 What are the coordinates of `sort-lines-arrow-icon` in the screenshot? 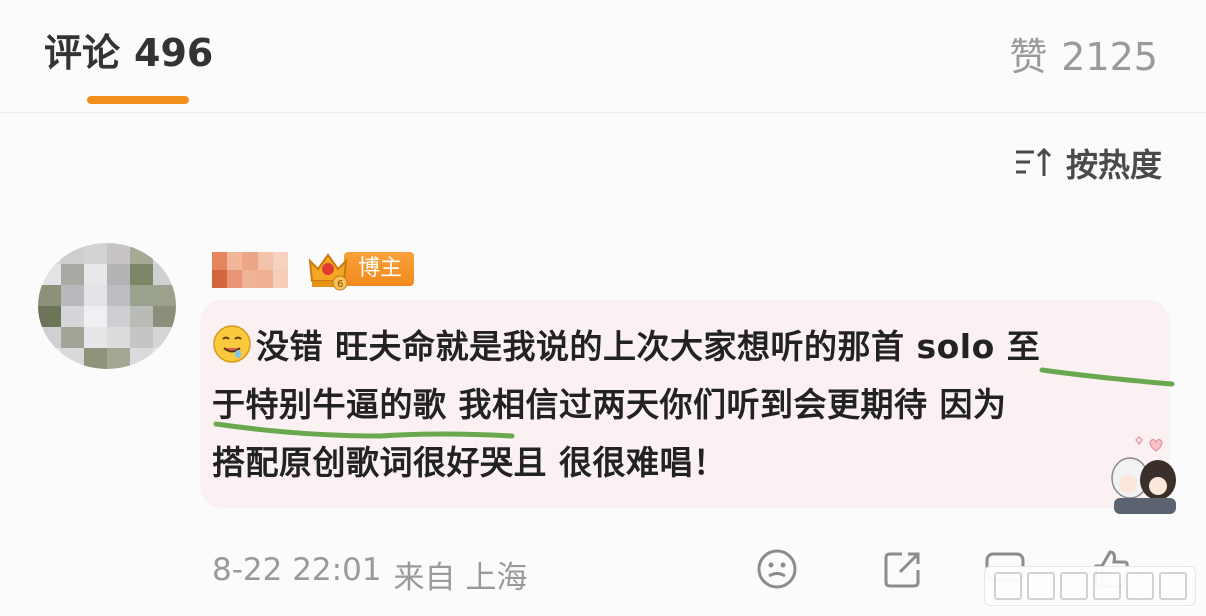 It's located at (1033, 161).